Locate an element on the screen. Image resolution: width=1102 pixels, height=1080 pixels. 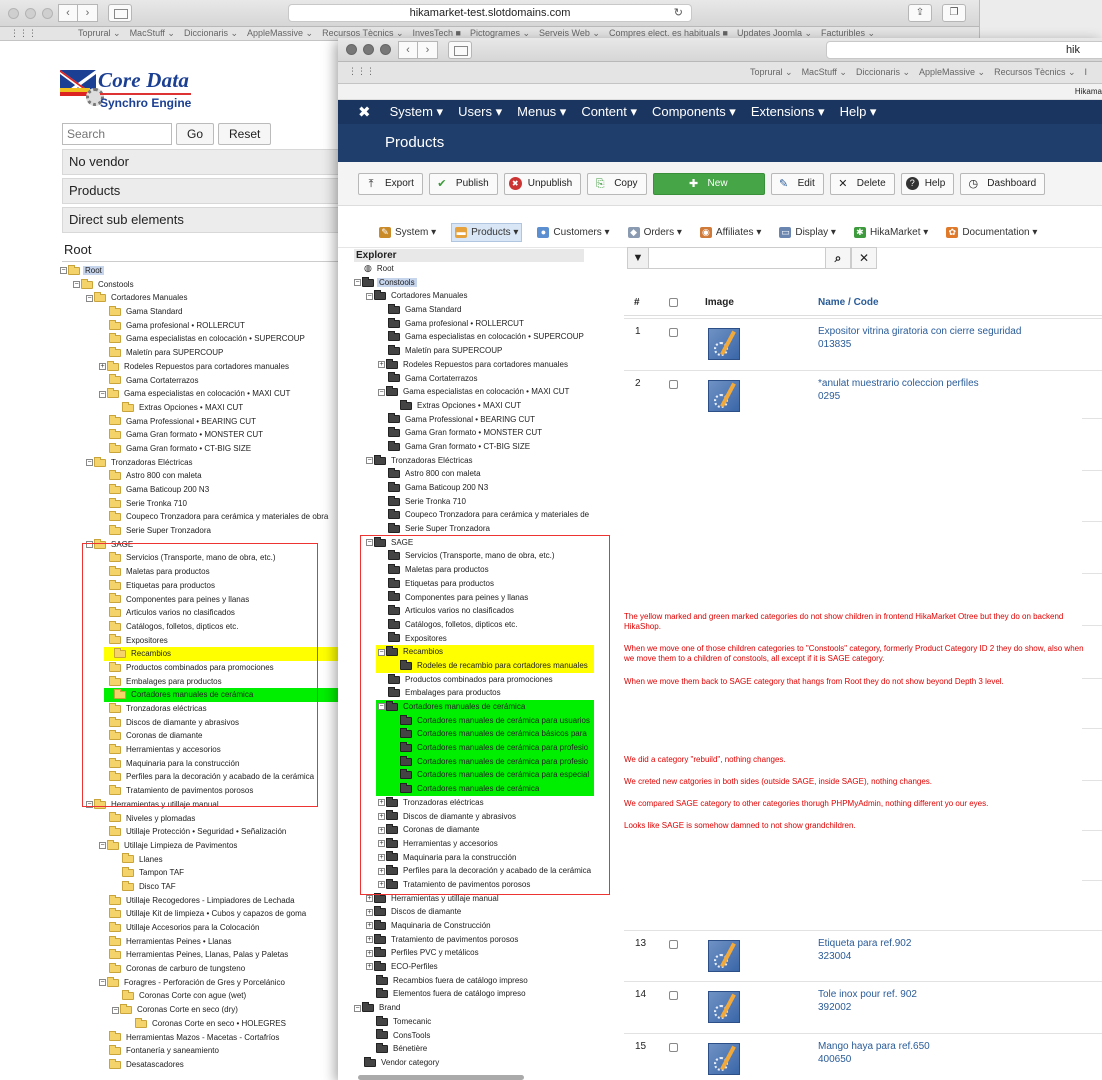
go-button: Go is located at coordinates (195, 134).